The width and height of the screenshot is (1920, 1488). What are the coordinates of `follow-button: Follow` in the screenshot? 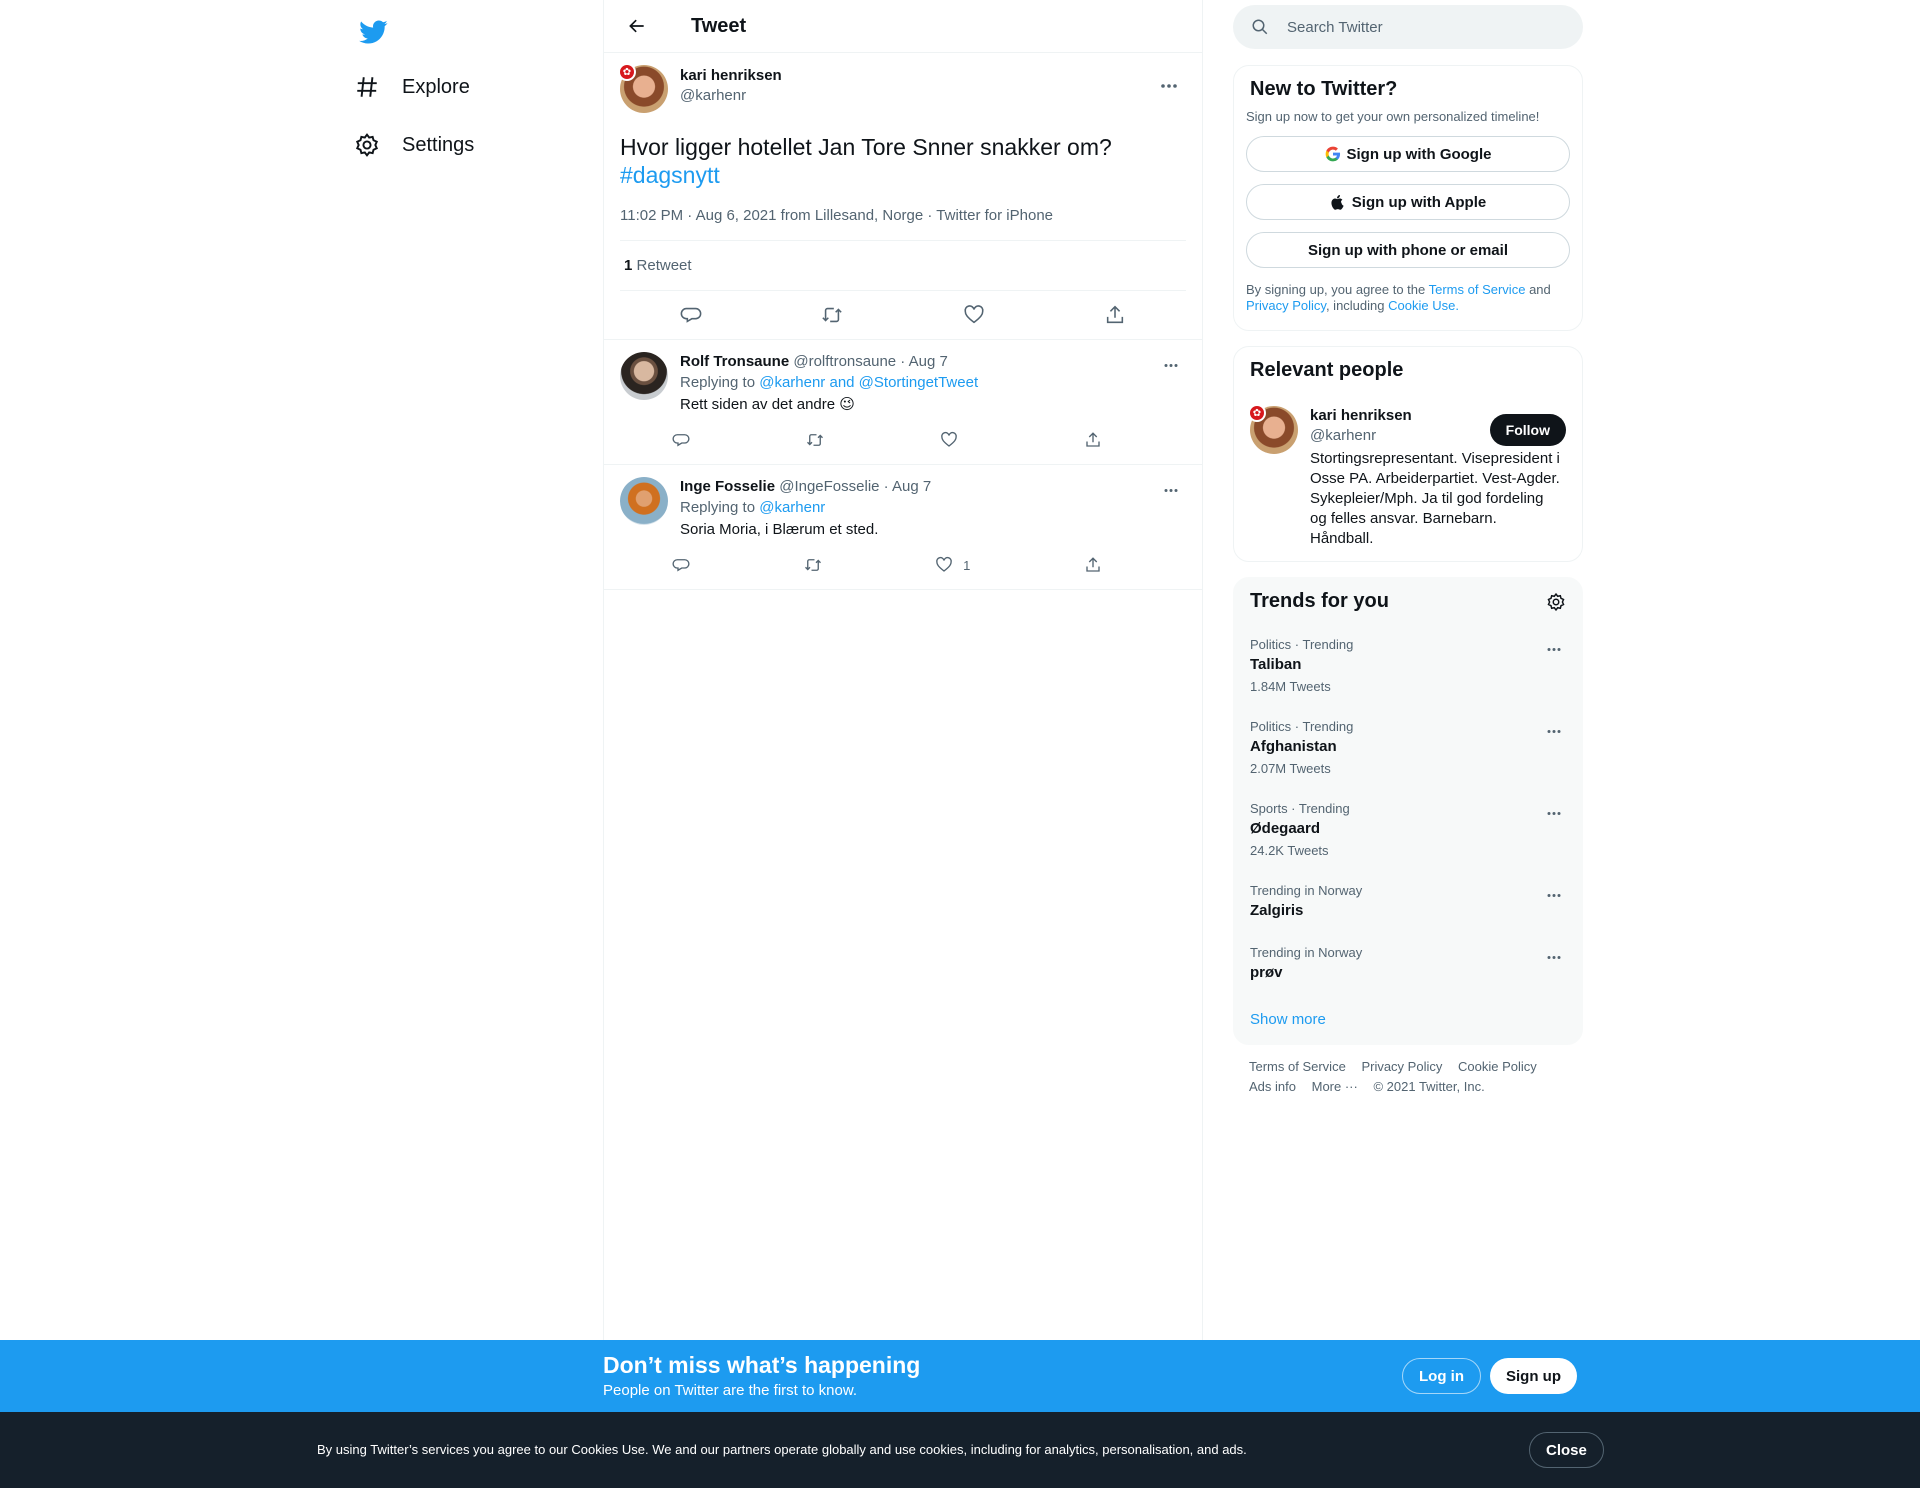 It's located at (1527, 430).